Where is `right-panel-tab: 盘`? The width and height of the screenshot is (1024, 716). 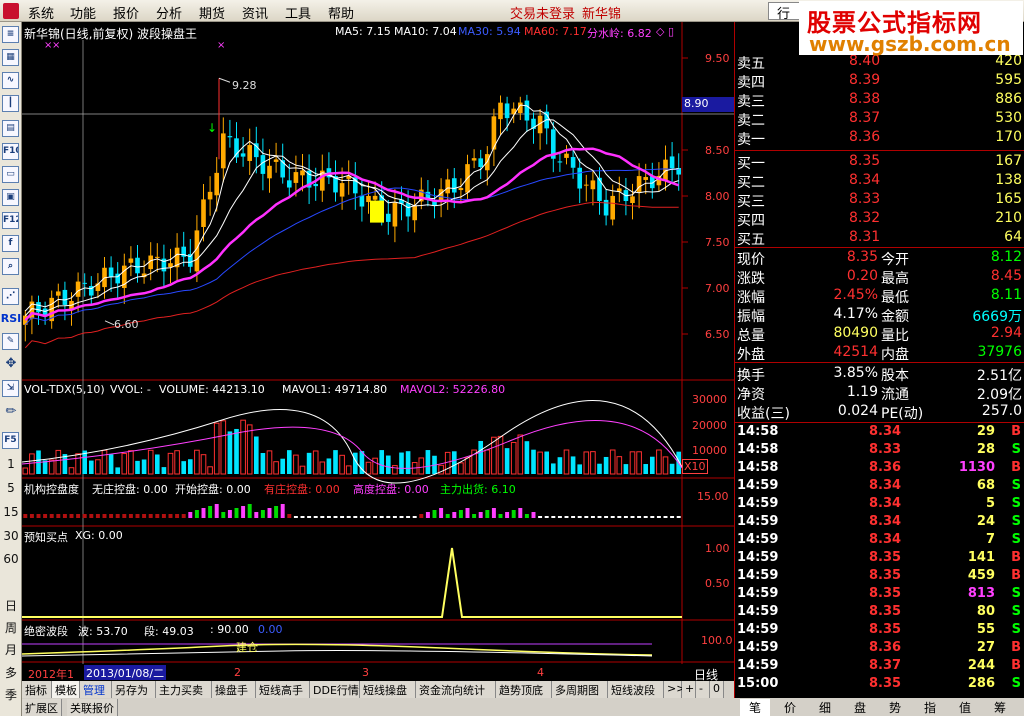 right-panel-tab: 盘 is located at coordinates (860, 707).